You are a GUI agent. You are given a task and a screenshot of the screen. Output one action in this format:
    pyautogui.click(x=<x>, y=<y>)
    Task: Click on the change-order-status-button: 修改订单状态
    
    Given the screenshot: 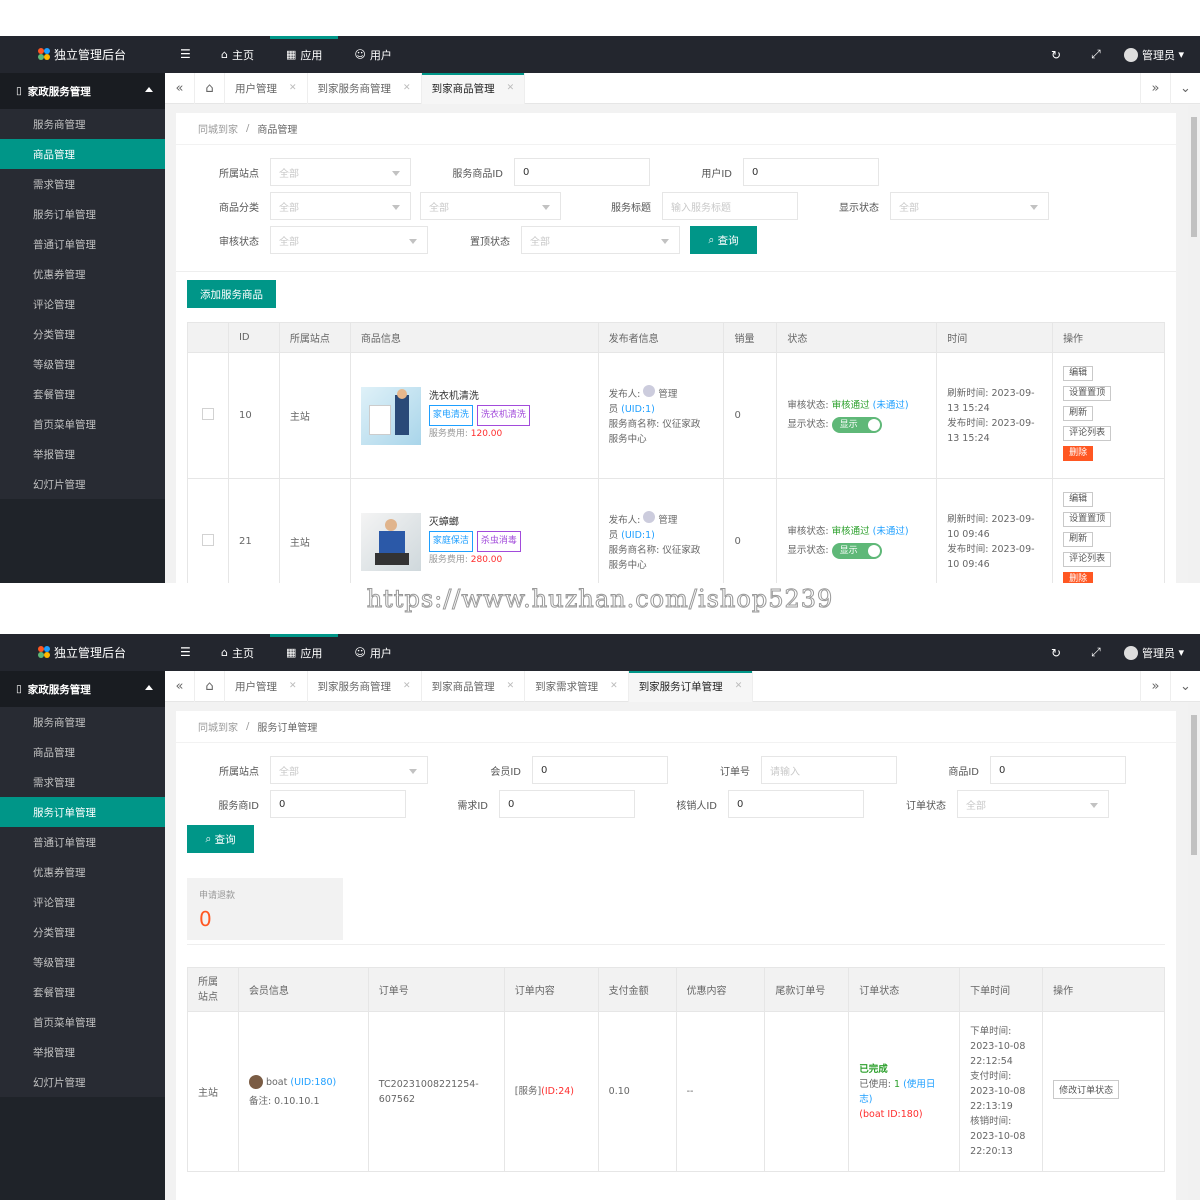 What is the action you would take?
    pyautogui.click(x=1086, y=1089)
    